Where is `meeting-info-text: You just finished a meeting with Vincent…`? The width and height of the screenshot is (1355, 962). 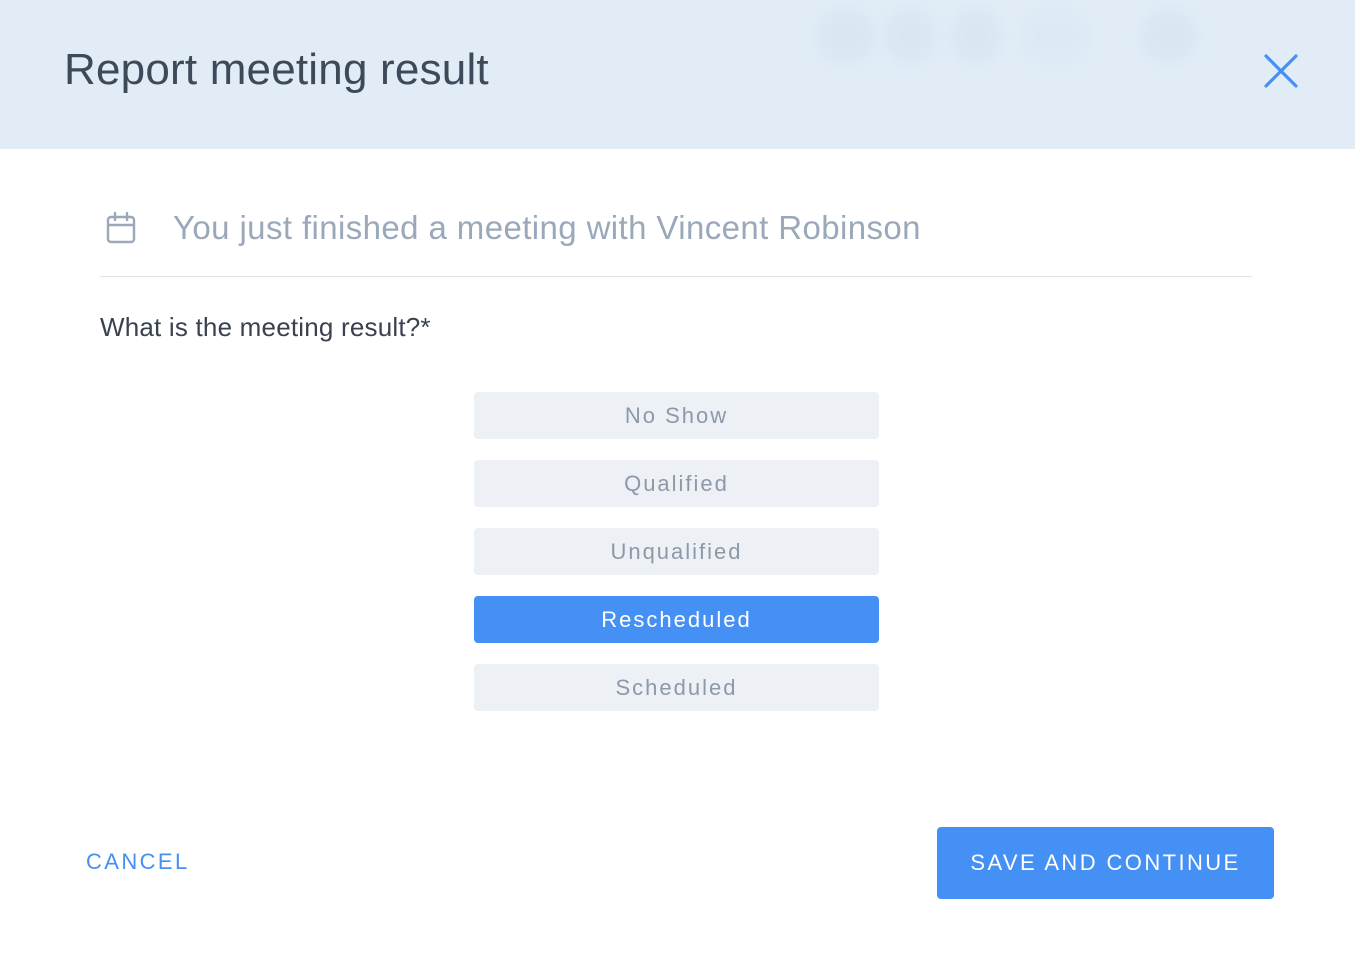
meeting-info-text: You just finished a meeting with Vincent… is located at coordinates (547, 227).